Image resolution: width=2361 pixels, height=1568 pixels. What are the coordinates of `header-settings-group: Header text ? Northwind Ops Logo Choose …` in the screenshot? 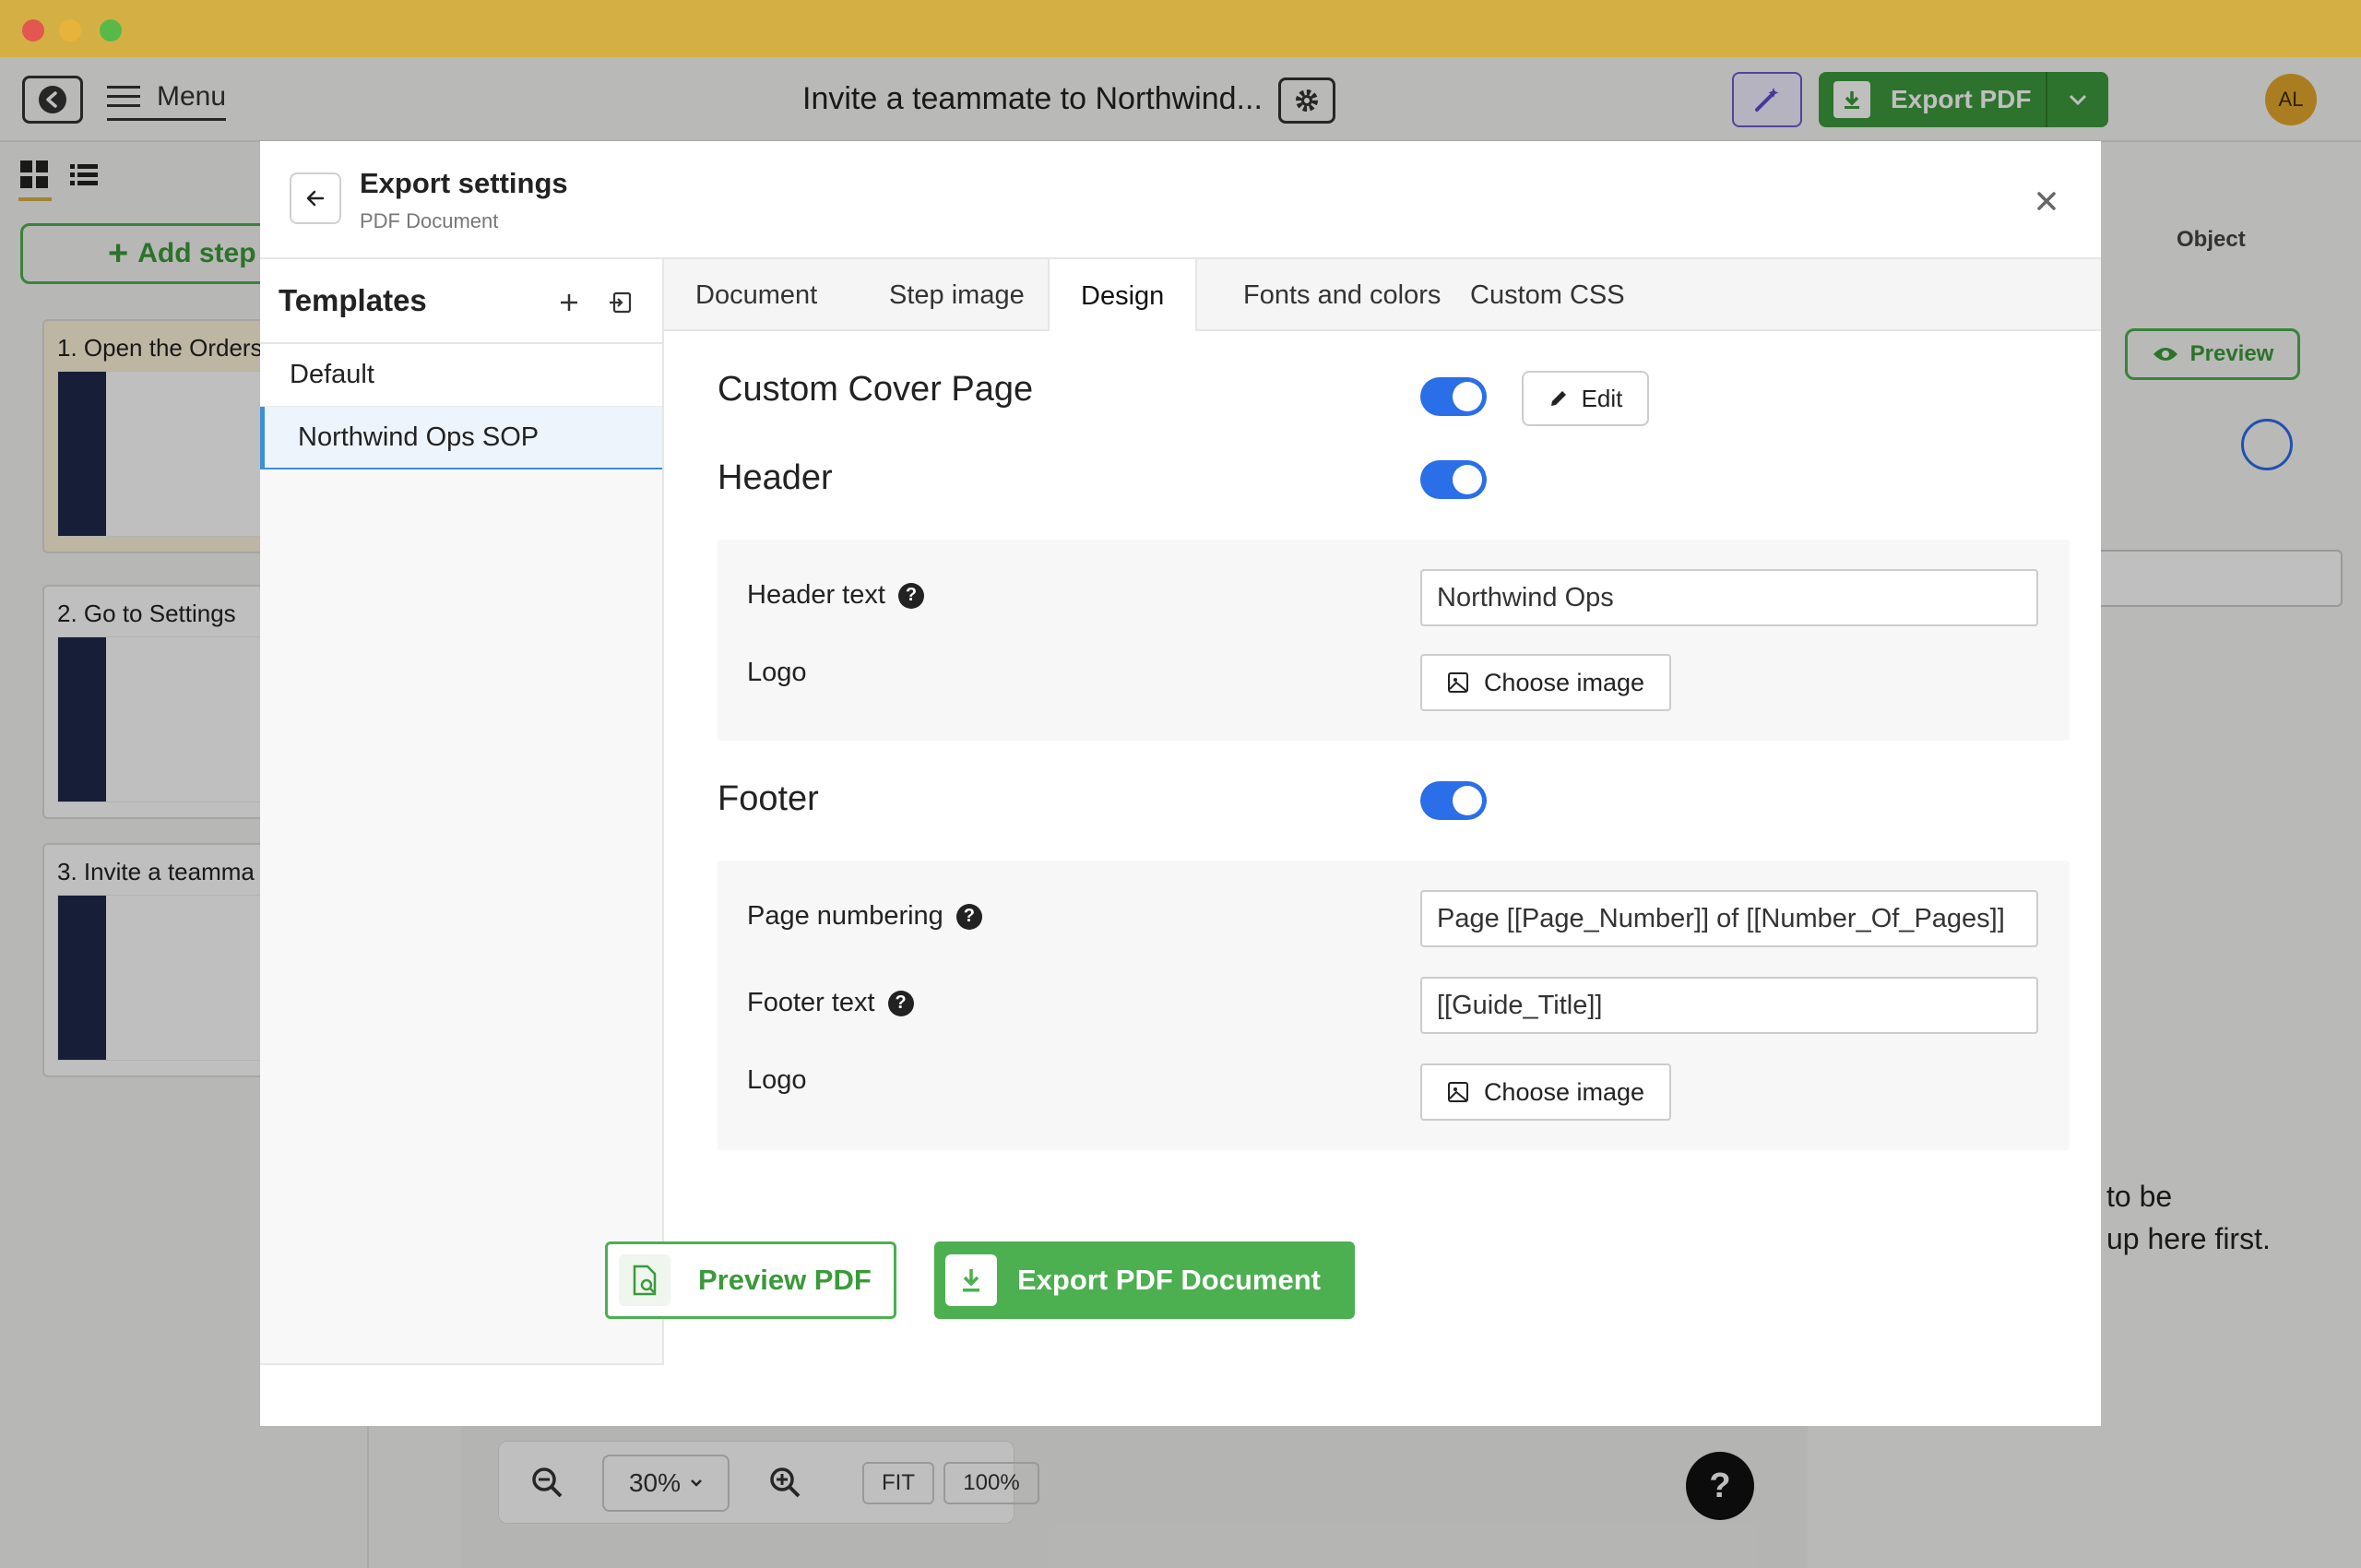 It's located at (1394, 640).